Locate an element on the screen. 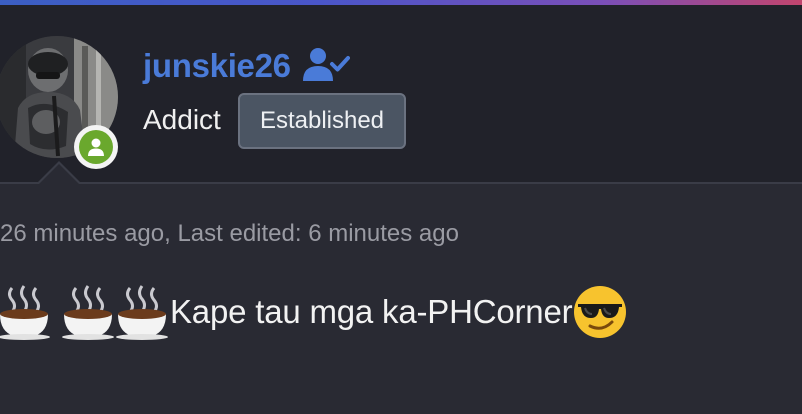 Image resolution: width=802 pixels, height=414 pixels. username-link: junskie26 is located at coordinates (217, 66).